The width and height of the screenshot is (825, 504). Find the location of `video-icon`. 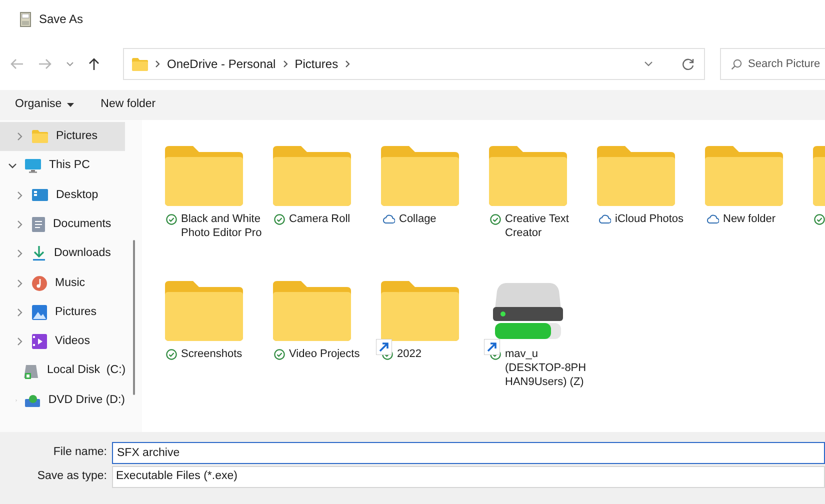

video-icon is located at coordinates (39, 342).